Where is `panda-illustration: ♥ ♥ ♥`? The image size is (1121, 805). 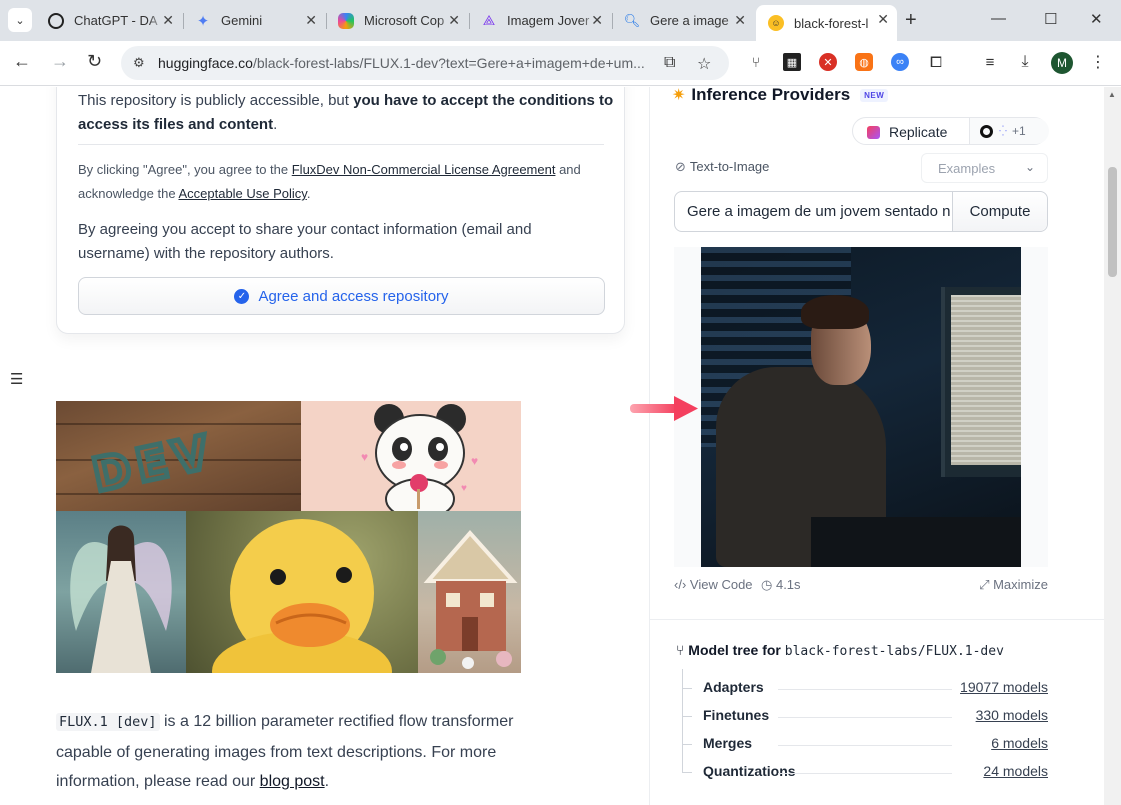
panda-illustration: ♥ ♥ ♥ is located at coordinates (411, 456).